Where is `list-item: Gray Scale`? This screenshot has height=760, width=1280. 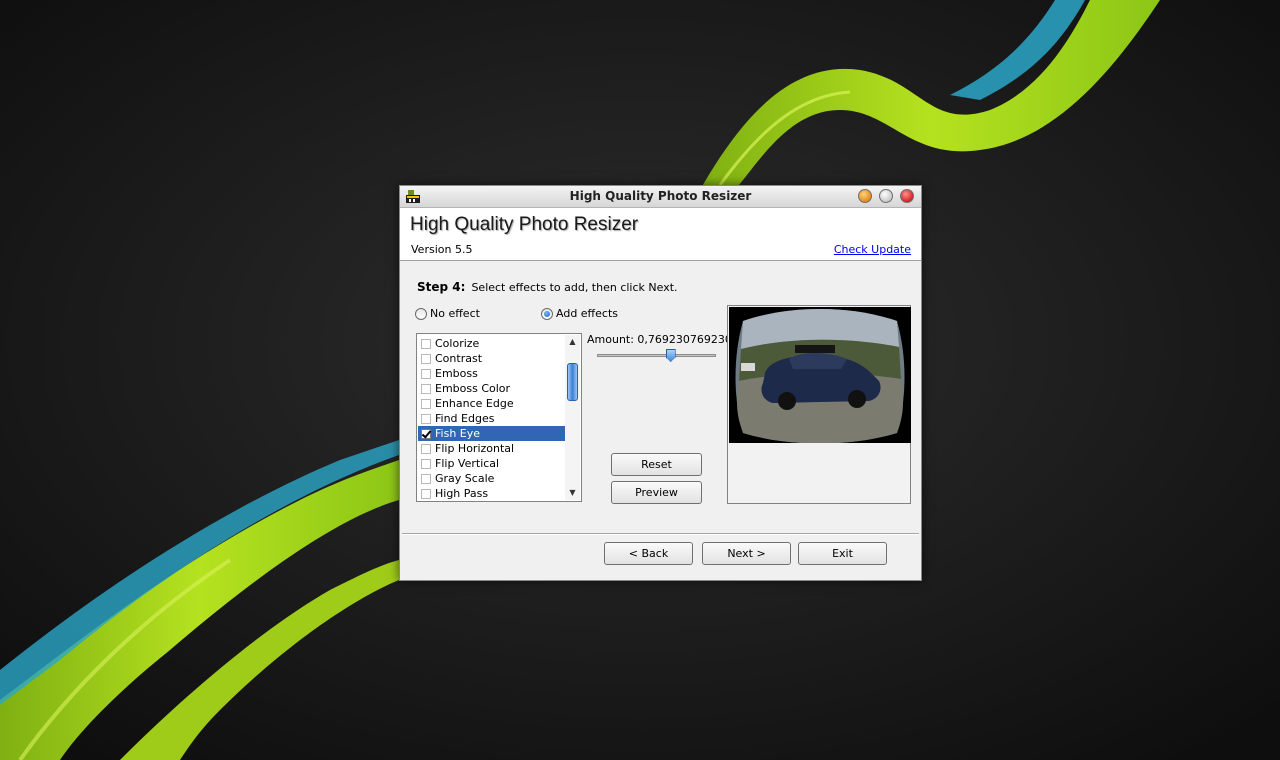
list-item: Gray Scale is located at coordinates (491, 478).